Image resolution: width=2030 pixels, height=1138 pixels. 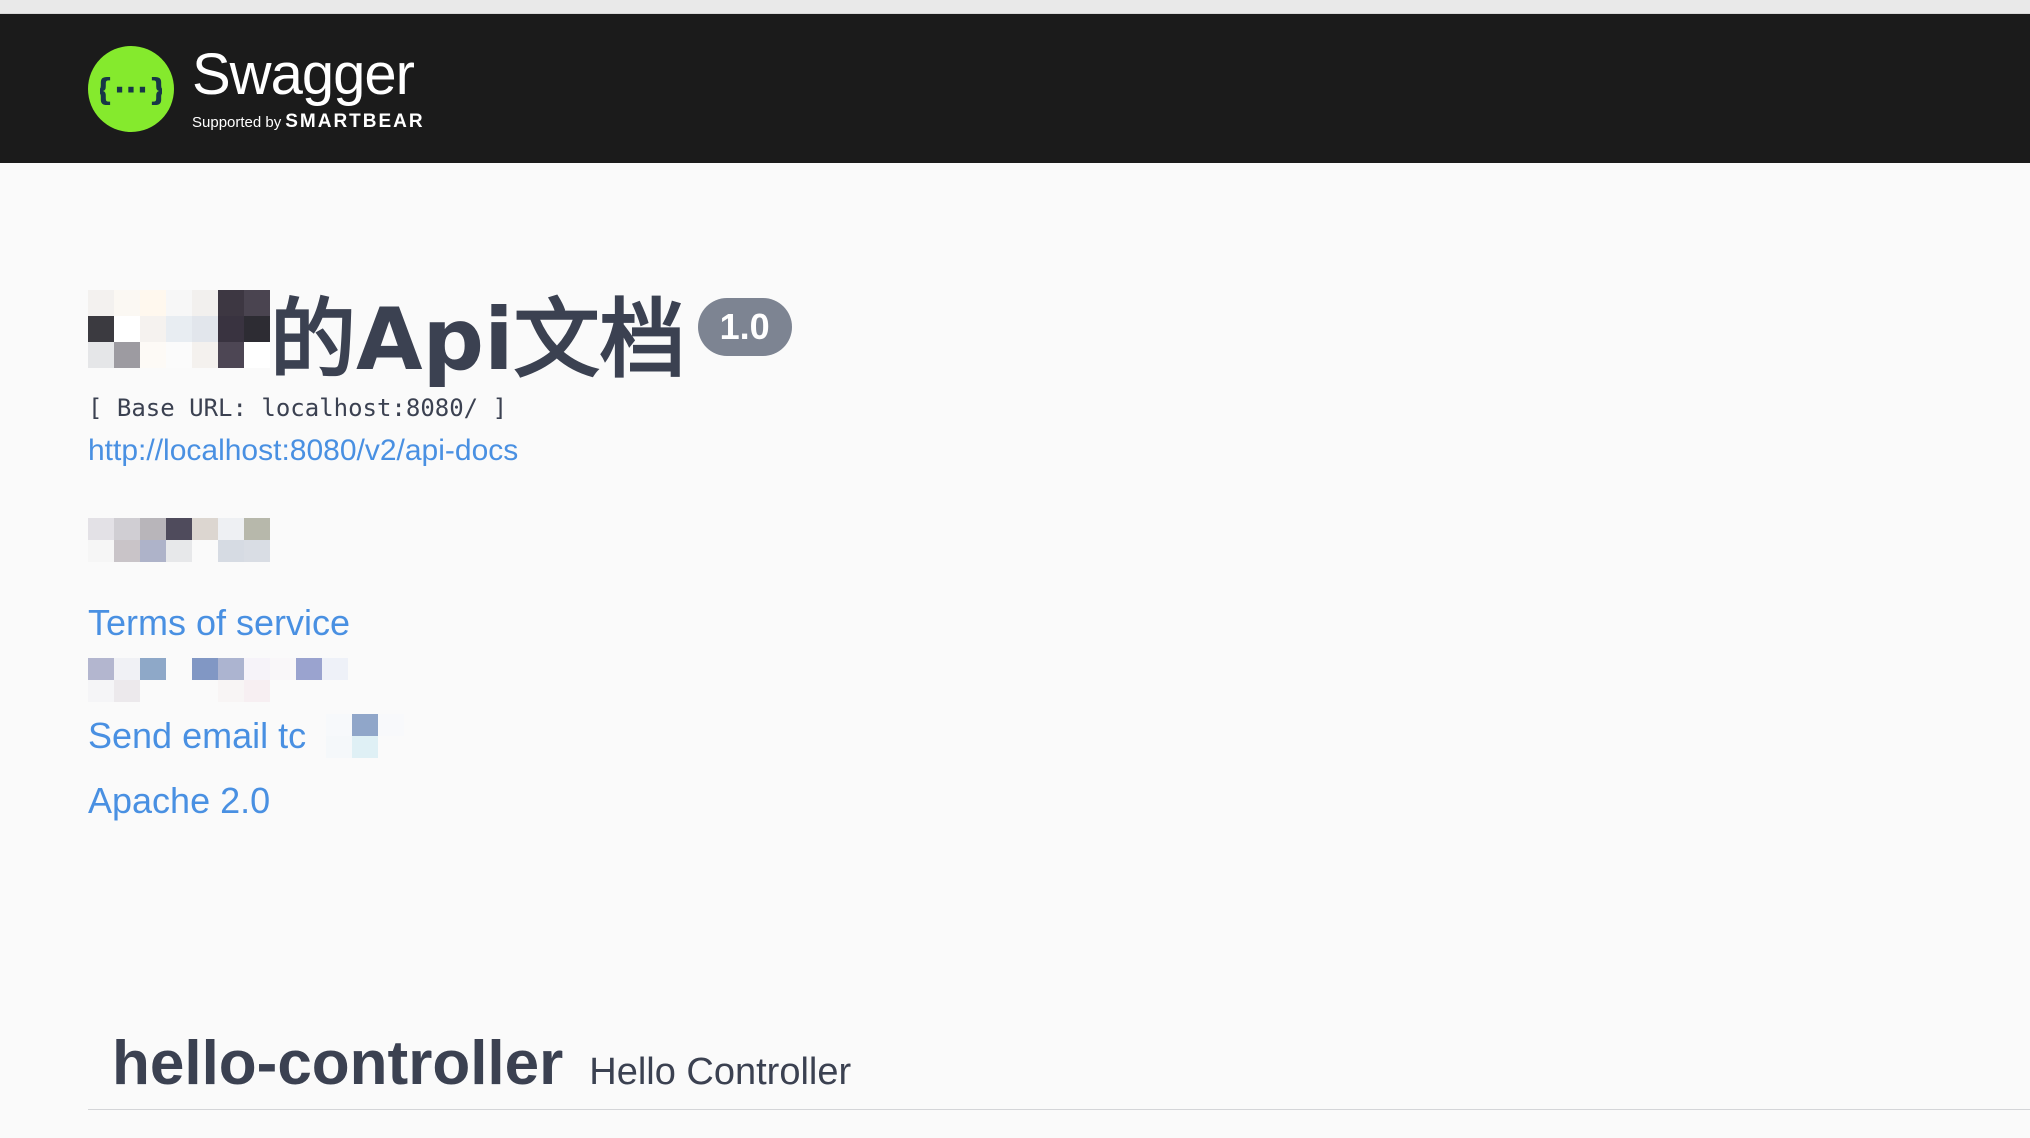 What do you see at coordinates (1059, 1064) in the screenshot?
I see `tag-hello-controller: hello-controller Hello Controller` at bounding box center [1059, 1064].